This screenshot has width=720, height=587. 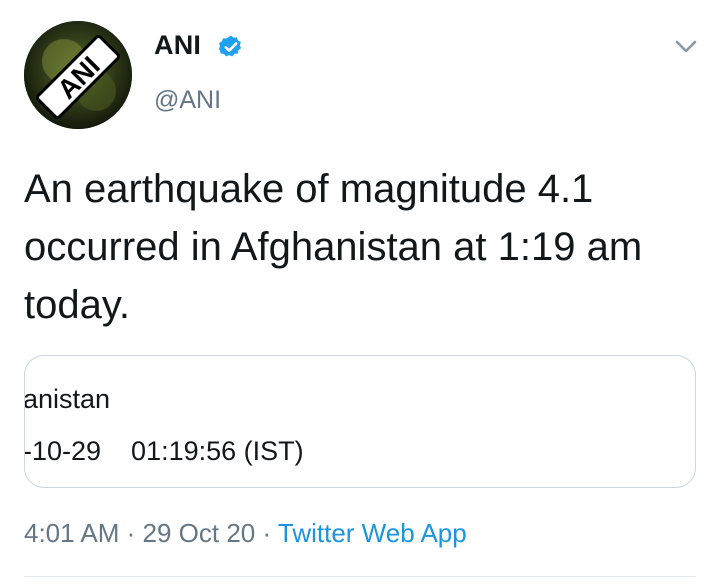 I want to click on chevron-down-icon, so click(x=686, y=47).